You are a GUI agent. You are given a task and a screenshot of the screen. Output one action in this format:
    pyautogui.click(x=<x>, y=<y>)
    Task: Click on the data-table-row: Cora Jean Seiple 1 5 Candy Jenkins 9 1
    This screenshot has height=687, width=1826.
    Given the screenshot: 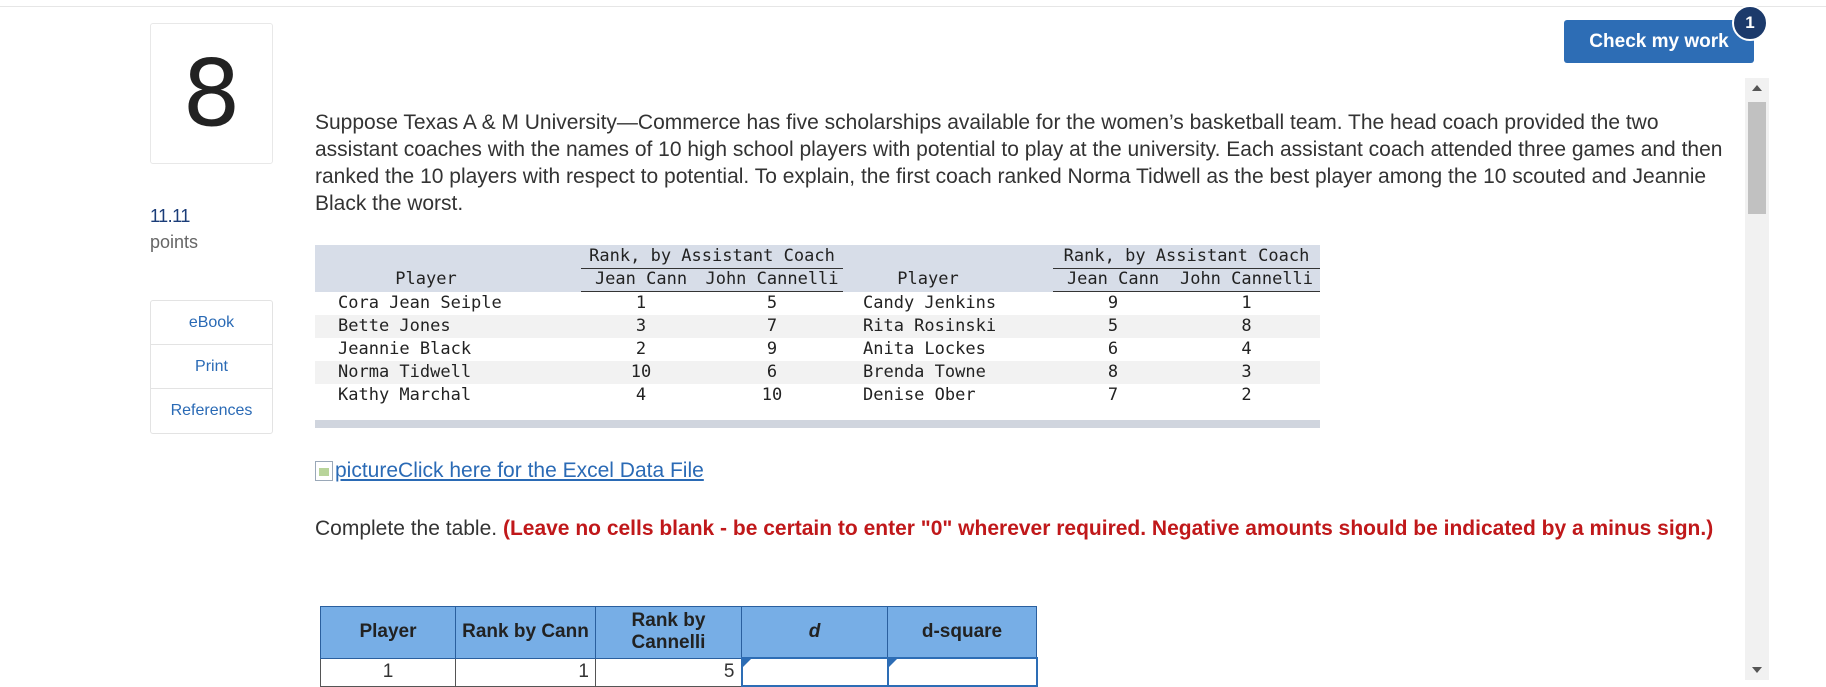 What is the action you would take?
    pyautogui.click(x=817, y=303)
    